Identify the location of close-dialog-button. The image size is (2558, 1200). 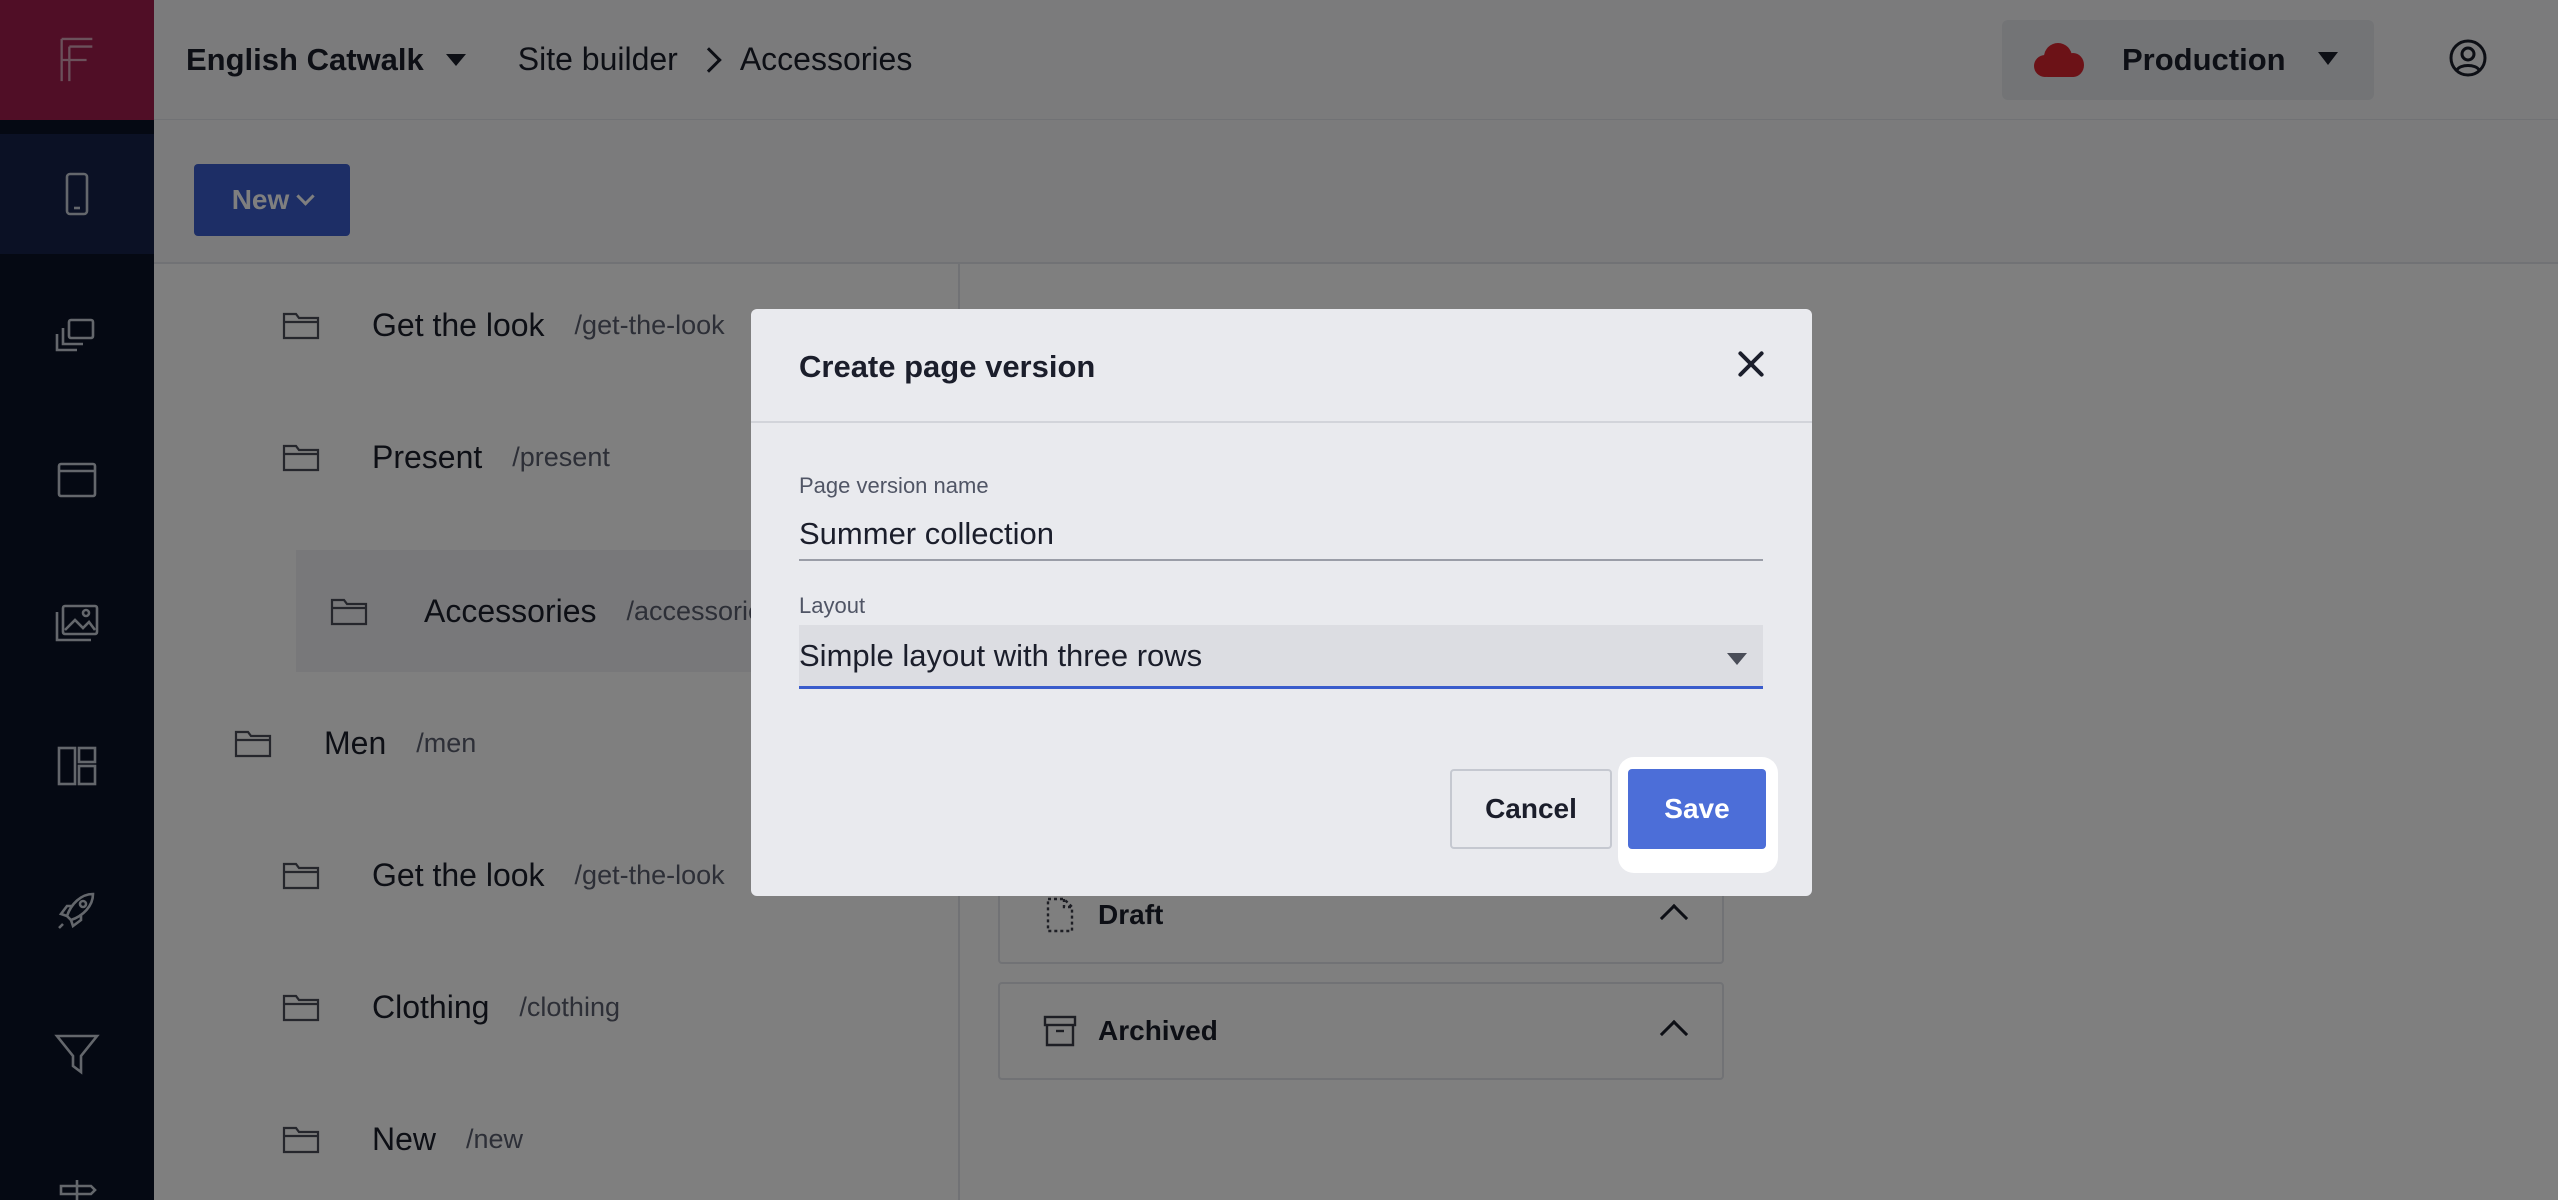
(1751, 364).